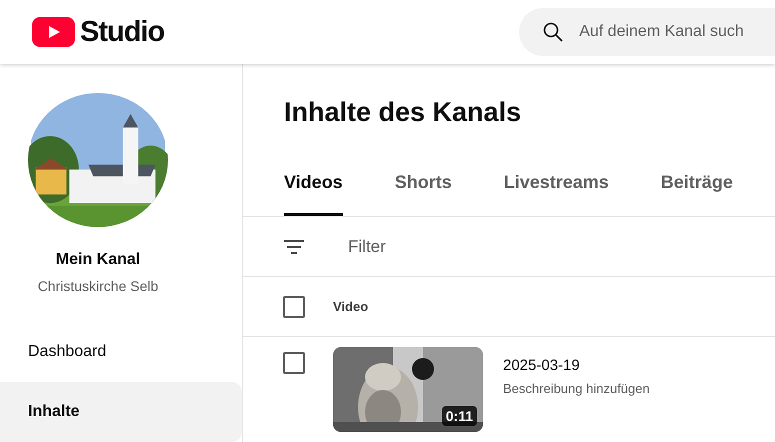 The width and height of the screenshot is (775, 442). I want to click on duration-badge: 0:11, so click(459, 416).